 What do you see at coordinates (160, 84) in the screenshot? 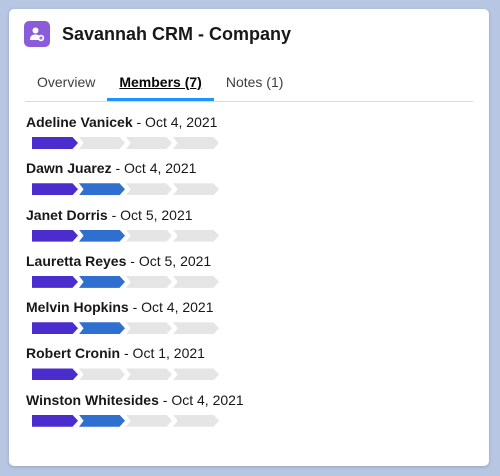
I see `tab-members: Members (7)` at bounding box center [160, 84].